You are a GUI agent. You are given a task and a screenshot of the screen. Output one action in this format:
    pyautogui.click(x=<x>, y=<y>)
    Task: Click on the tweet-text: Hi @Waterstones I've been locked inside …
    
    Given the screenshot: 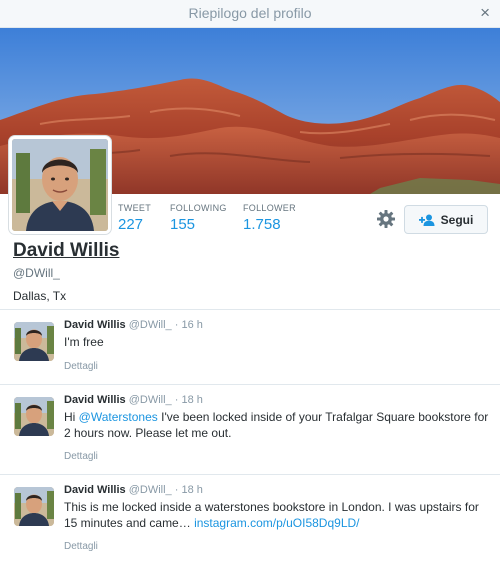 What is the action you would take?
    pyautogui.click(x=278, y=425)
    